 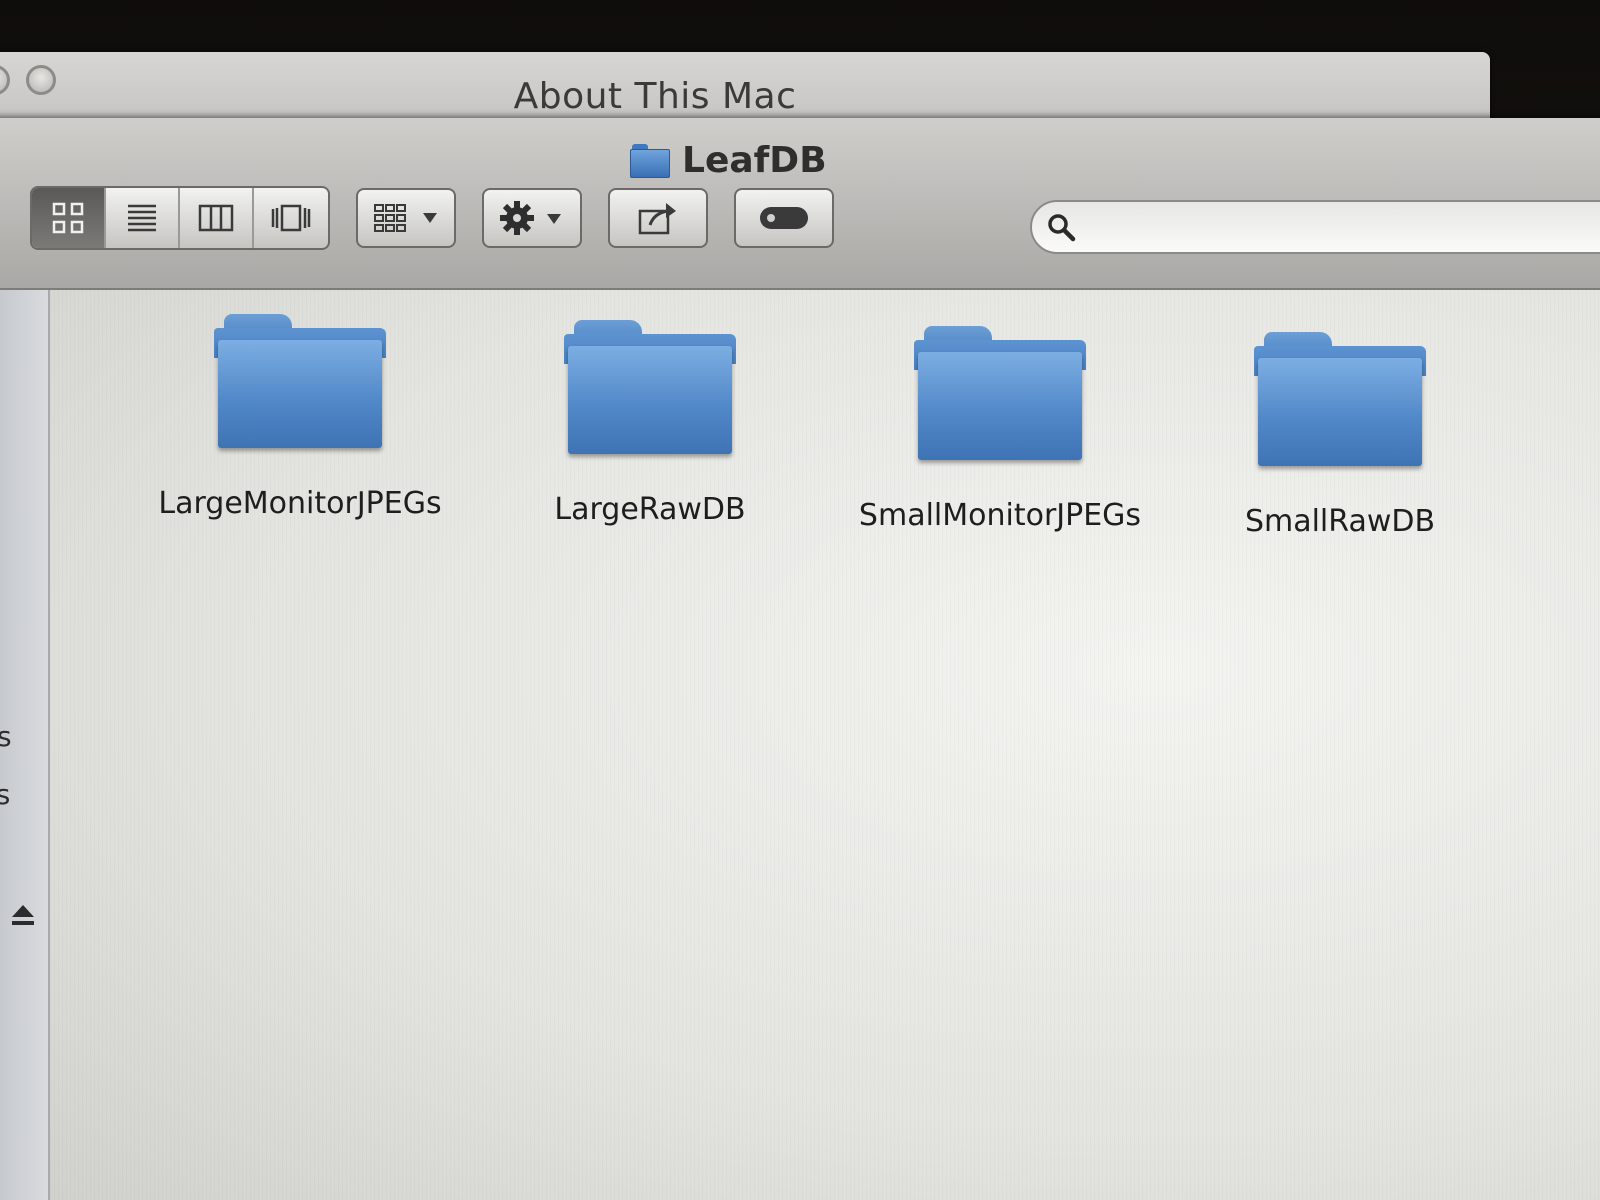 What do you see at coordinates (5, 794) in the screenshot?
I see `sidebar-item-partial: ls` at bounding box center [5, 794].